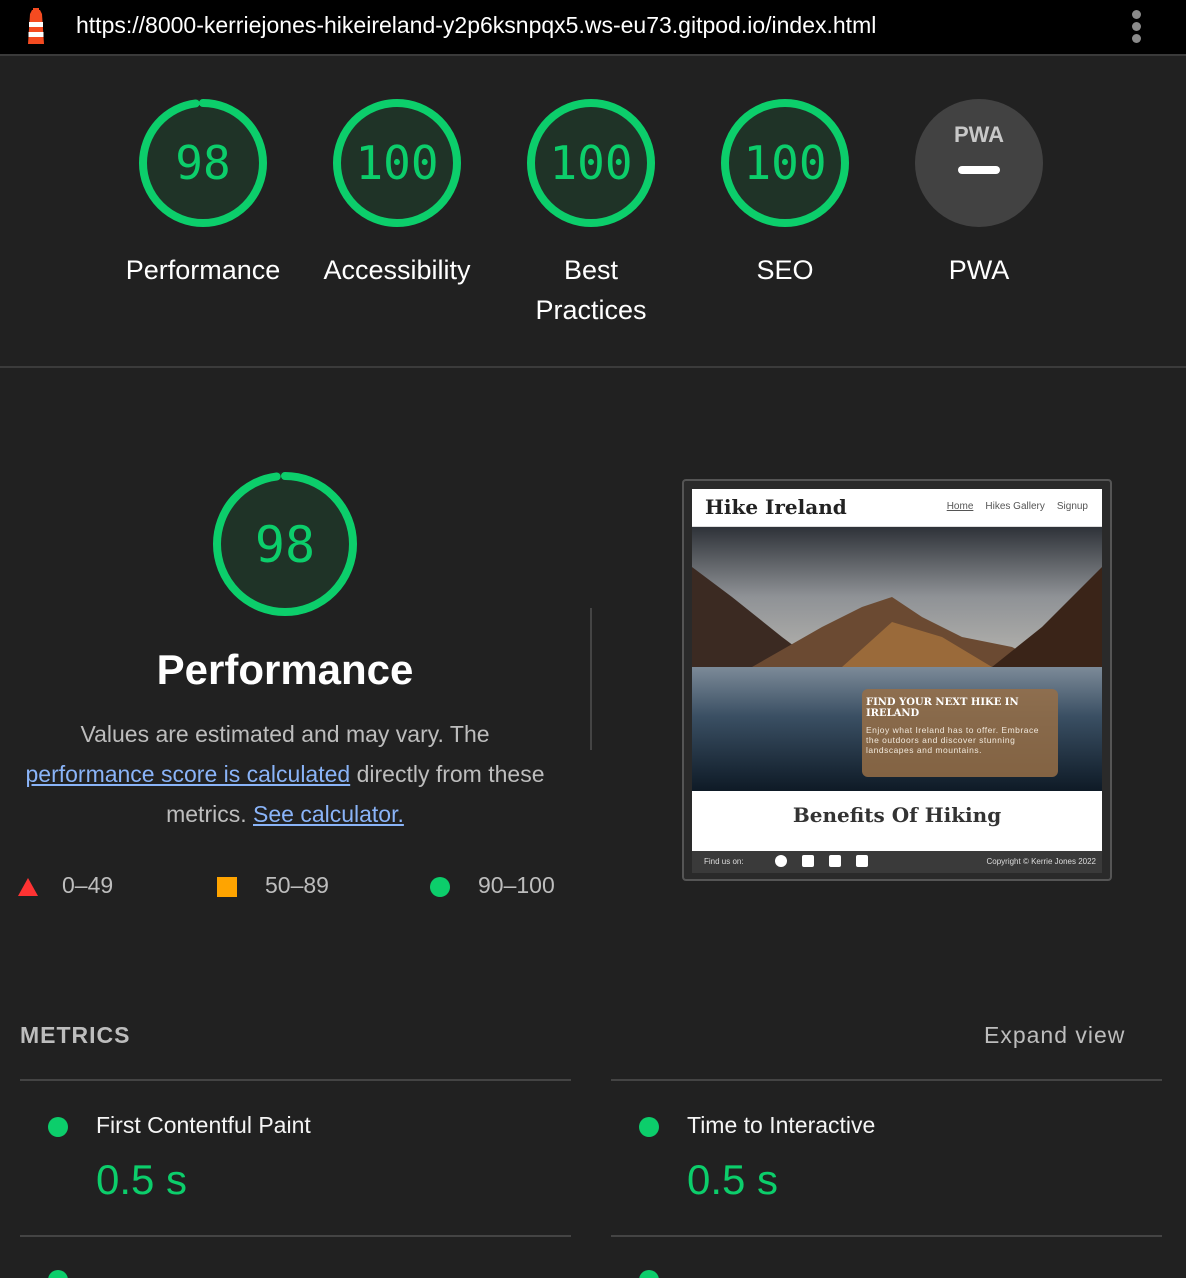  What do you see at coordinates (88, 885) in the screenshot?
I see `legend-range: 0–49` at bounding box center [88, 885].